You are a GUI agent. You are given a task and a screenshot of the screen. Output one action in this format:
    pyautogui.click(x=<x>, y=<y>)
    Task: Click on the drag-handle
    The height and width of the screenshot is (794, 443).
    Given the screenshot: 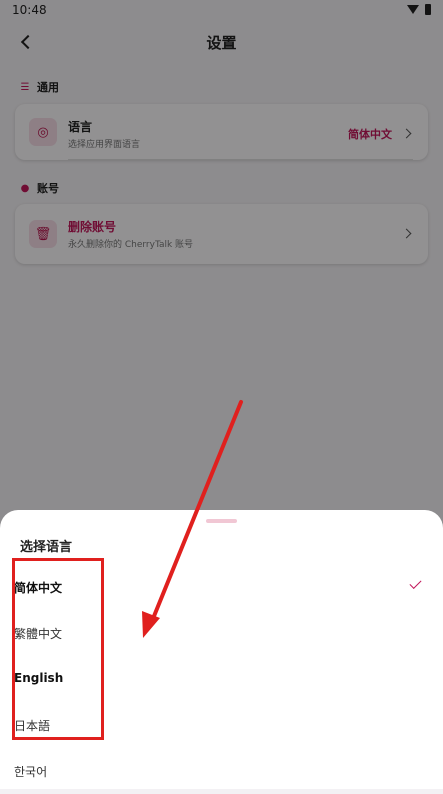 What is the action you would take?
    pyautogui.click(x=221, y=521)
    